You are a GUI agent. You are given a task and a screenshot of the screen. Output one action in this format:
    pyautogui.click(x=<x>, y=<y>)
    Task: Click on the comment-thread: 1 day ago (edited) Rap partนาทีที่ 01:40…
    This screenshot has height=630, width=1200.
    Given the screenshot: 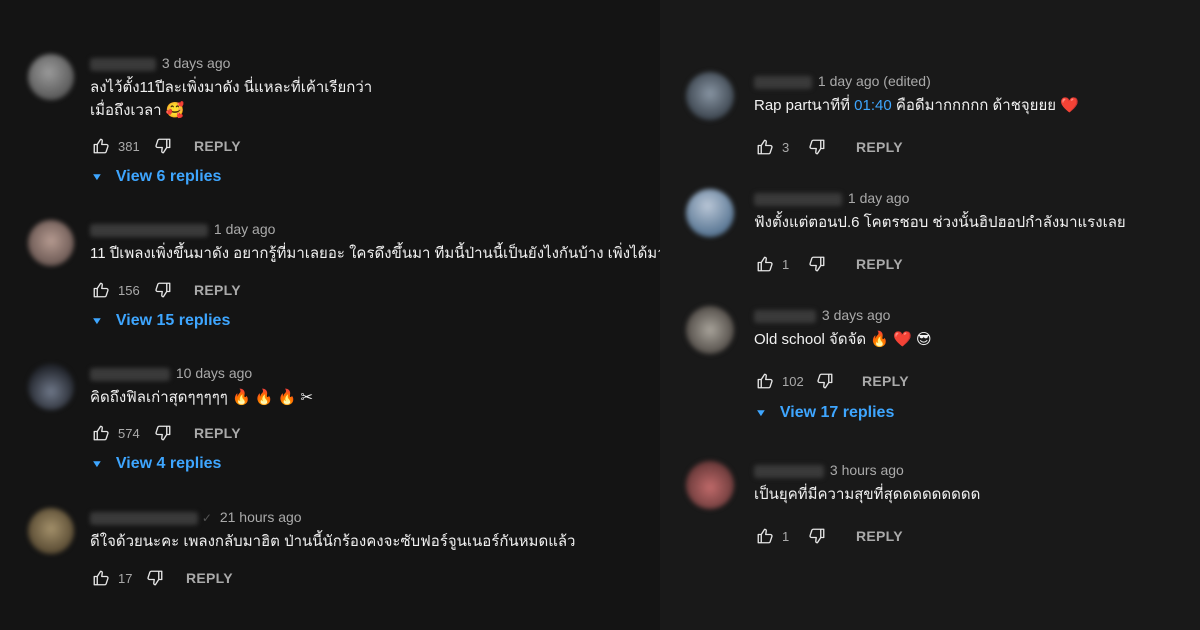 What is the action you would take?
    pyautogui.click(x=936, y=122)
    